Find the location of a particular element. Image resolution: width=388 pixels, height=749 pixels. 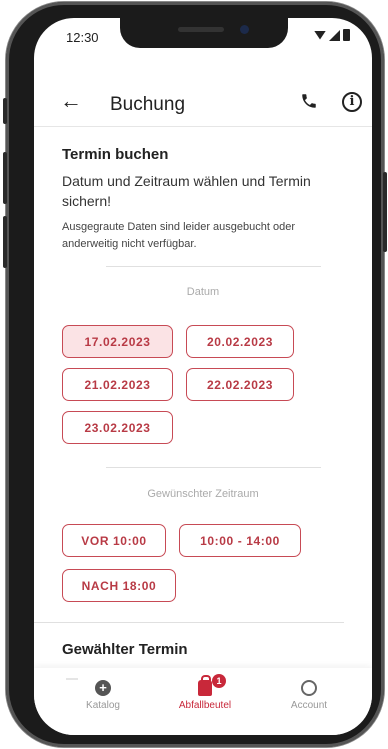

time-slot-chip: NACH 18:00 is located at coordinates (119, 585).